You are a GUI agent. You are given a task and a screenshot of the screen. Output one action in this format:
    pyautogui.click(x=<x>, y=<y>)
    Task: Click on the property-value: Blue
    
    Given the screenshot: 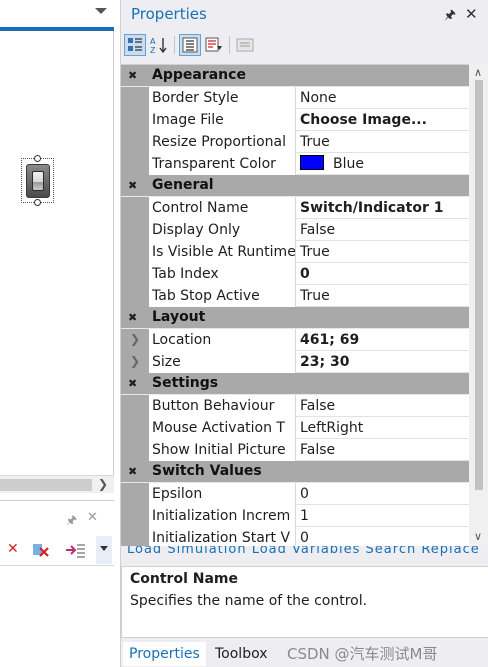 What is the action you would take?
    pyautogui.click(x=383, y=164)
    